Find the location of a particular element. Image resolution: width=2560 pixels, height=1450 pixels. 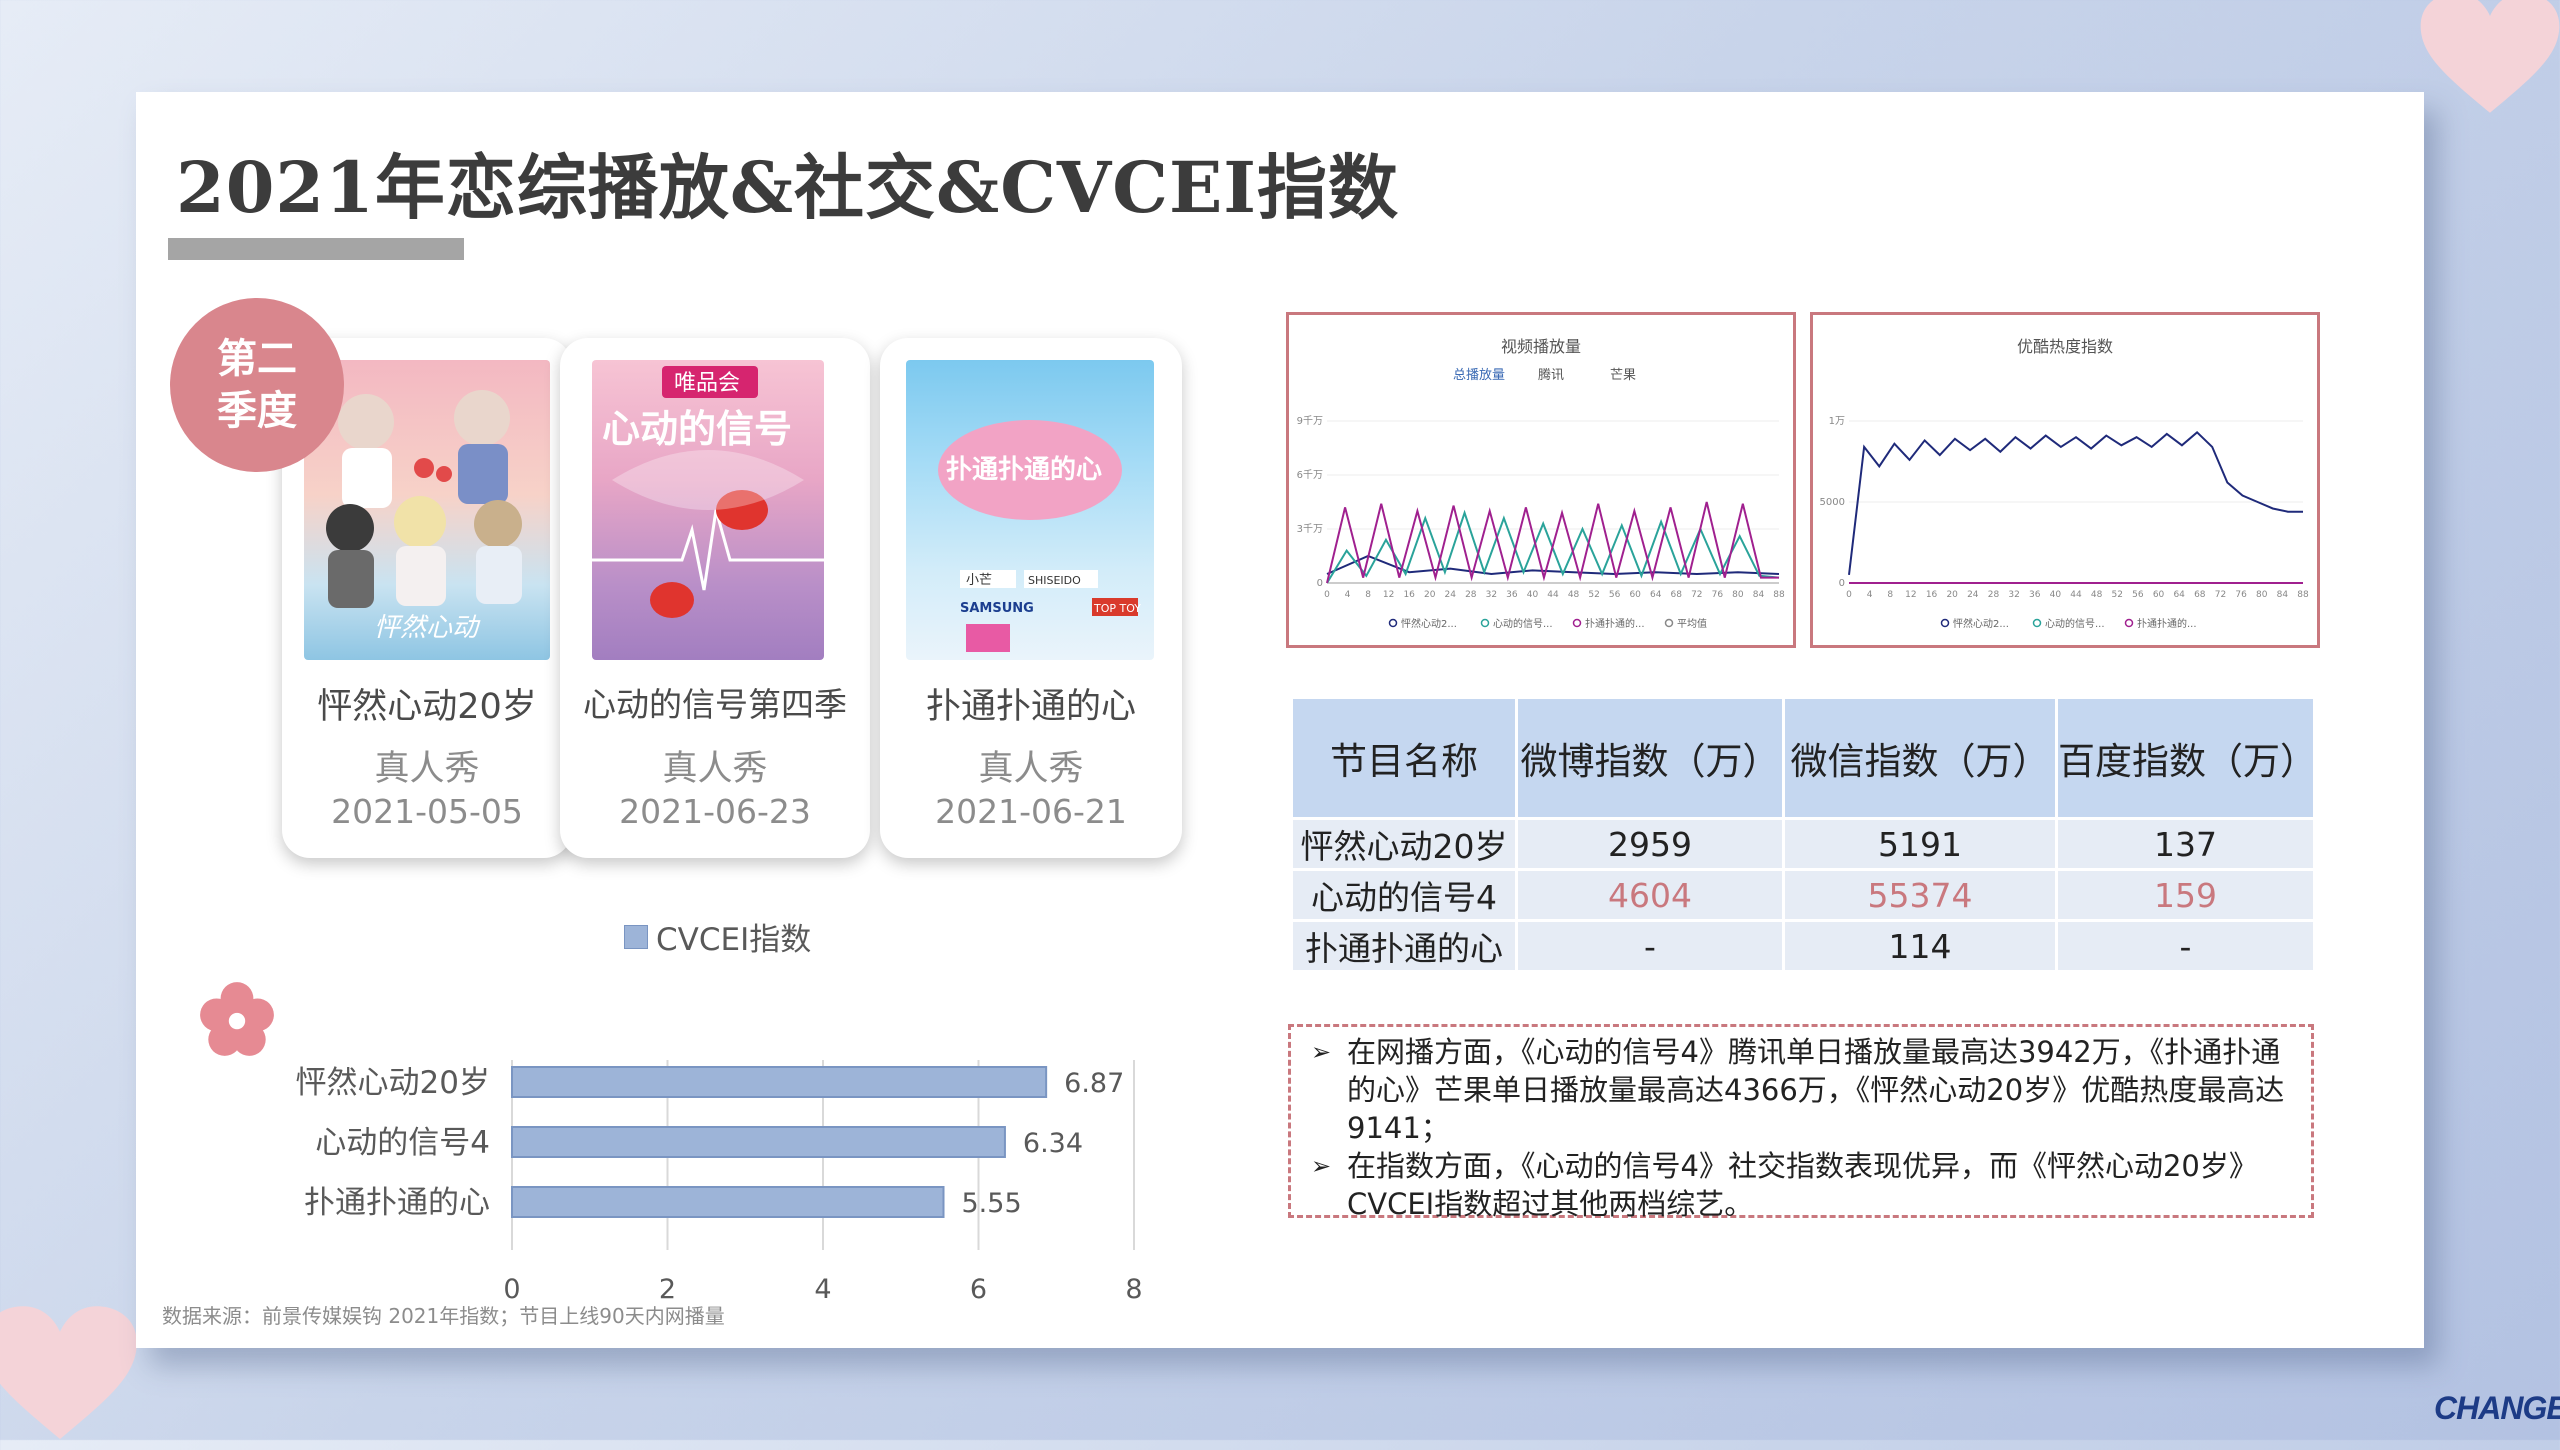

tick-label: 4 is located at coordinates (822, 1289).